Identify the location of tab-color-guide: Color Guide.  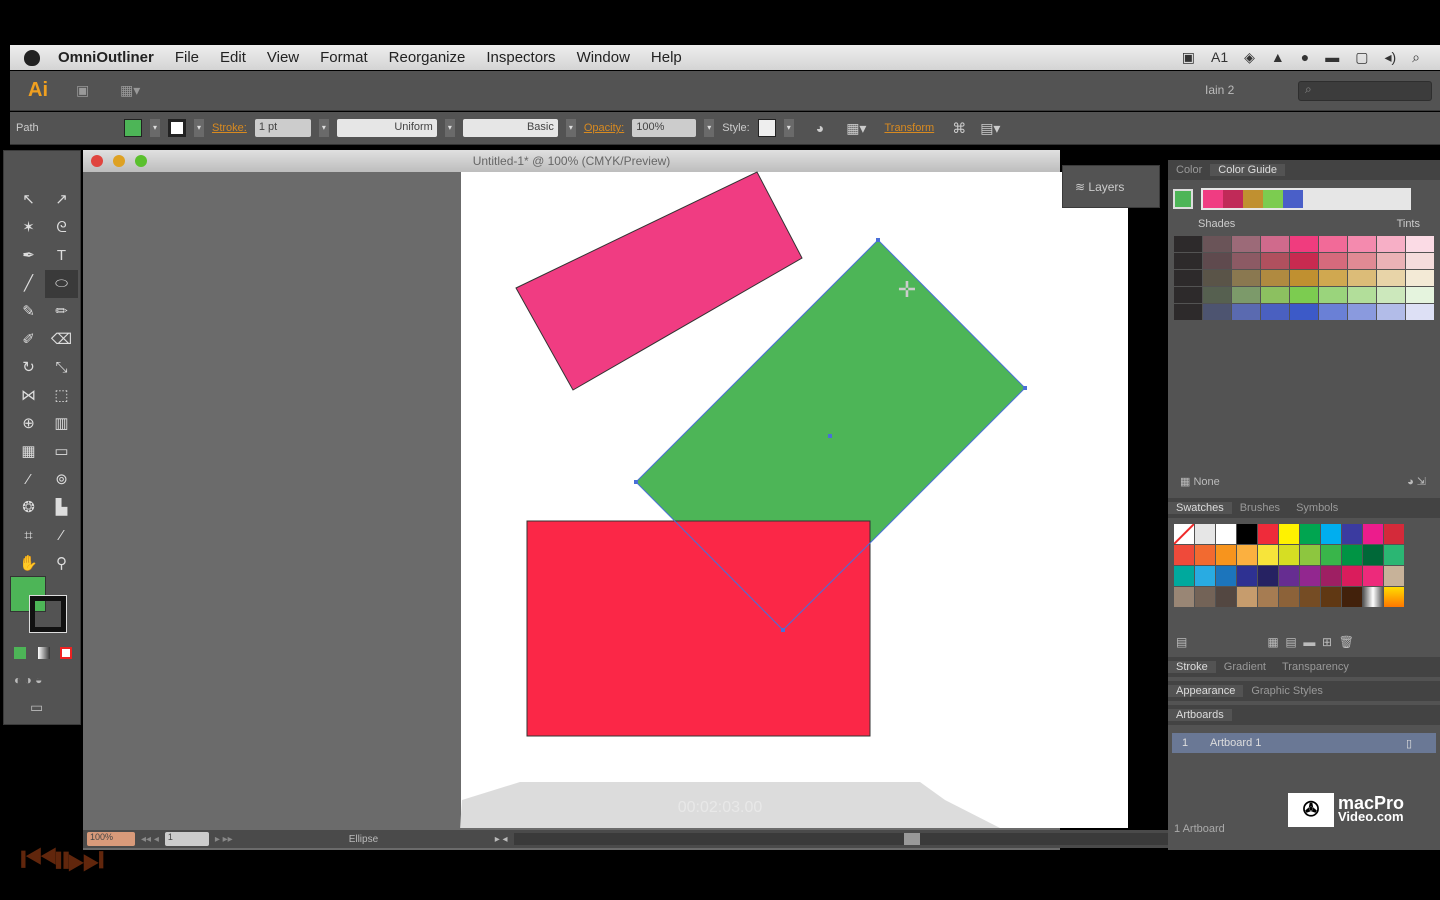
(1247, 170).